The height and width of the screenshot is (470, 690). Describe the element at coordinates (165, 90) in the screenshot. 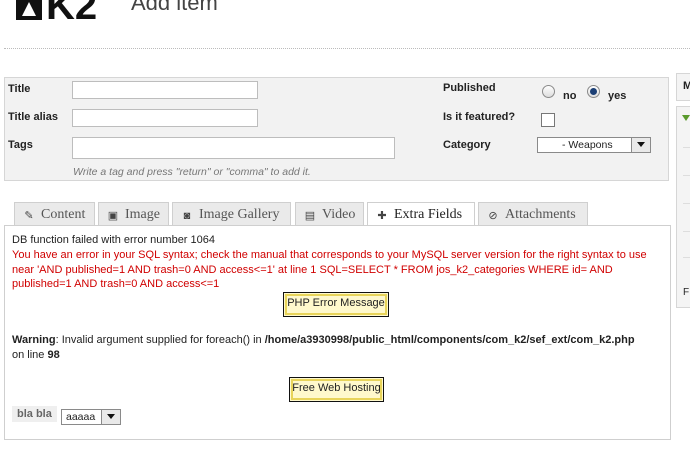

I see `title-input` at that location.